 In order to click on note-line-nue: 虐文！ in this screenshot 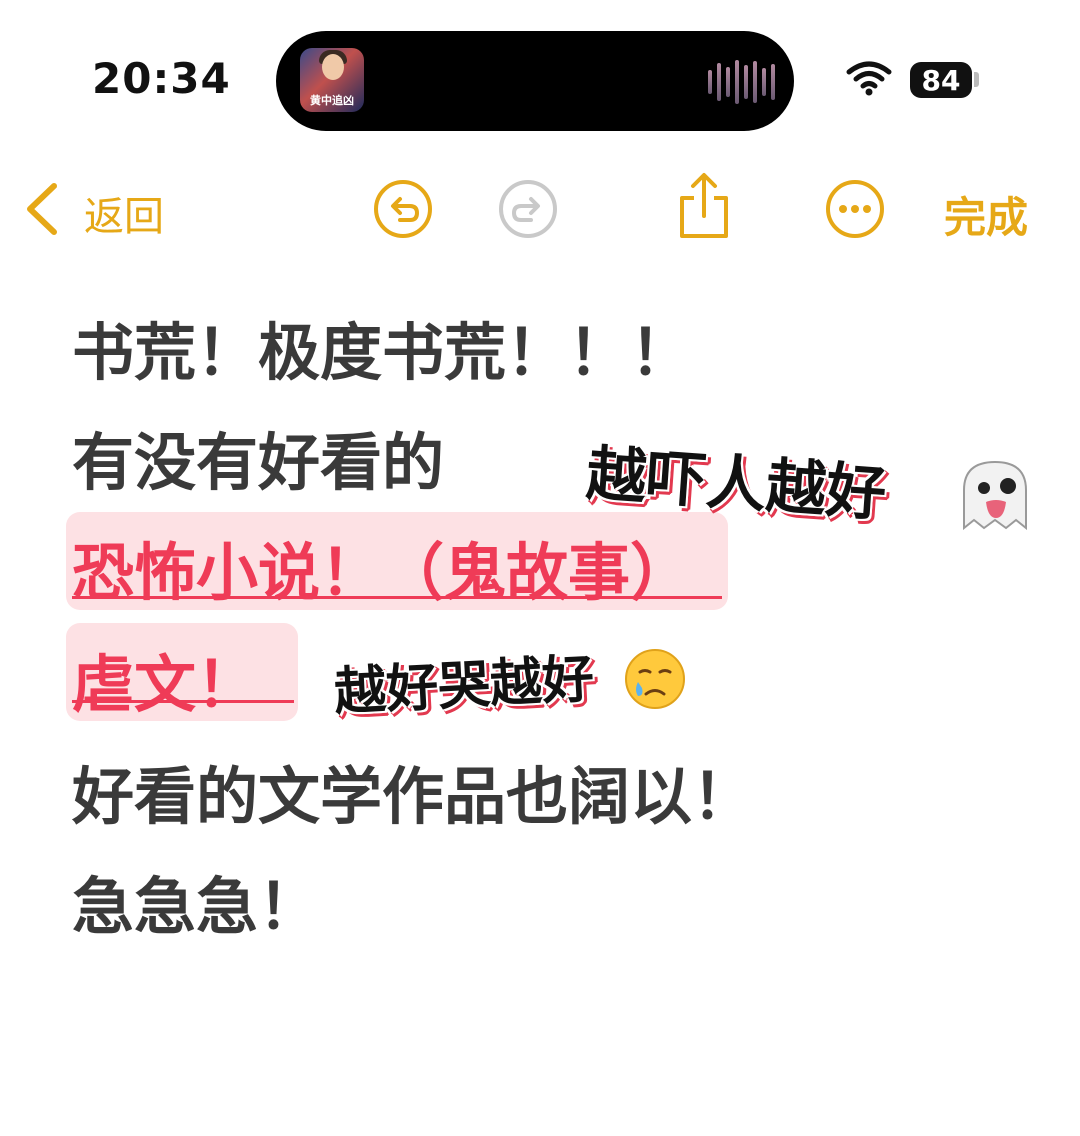, I will do `click(165, 684)`.